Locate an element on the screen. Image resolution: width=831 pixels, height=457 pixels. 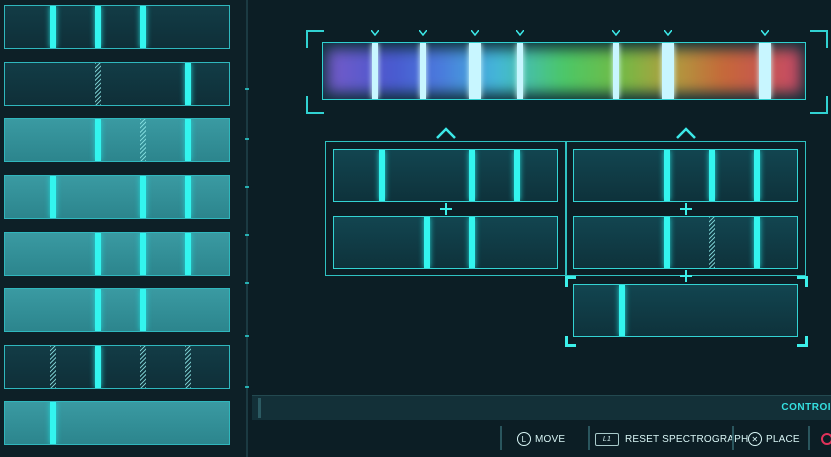
control-hints: L MOVE L1 RESET SPECTROGRAPH ✕ PLACE is located at coordinates (541, 439).